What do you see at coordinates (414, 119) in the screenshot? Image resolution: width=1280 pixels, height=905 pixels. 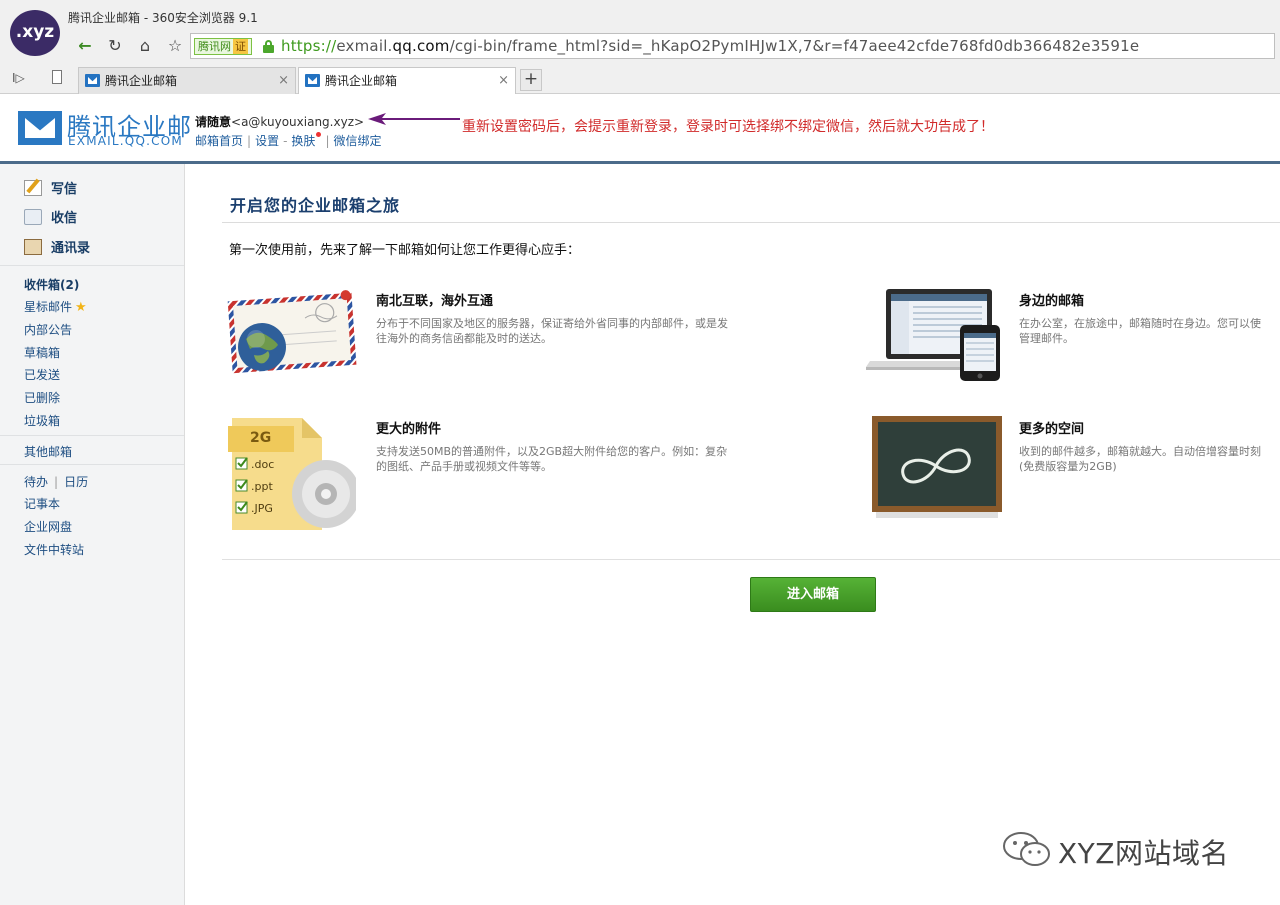 I see `annotation-arrow-icon` at bounding box center [414, 119].